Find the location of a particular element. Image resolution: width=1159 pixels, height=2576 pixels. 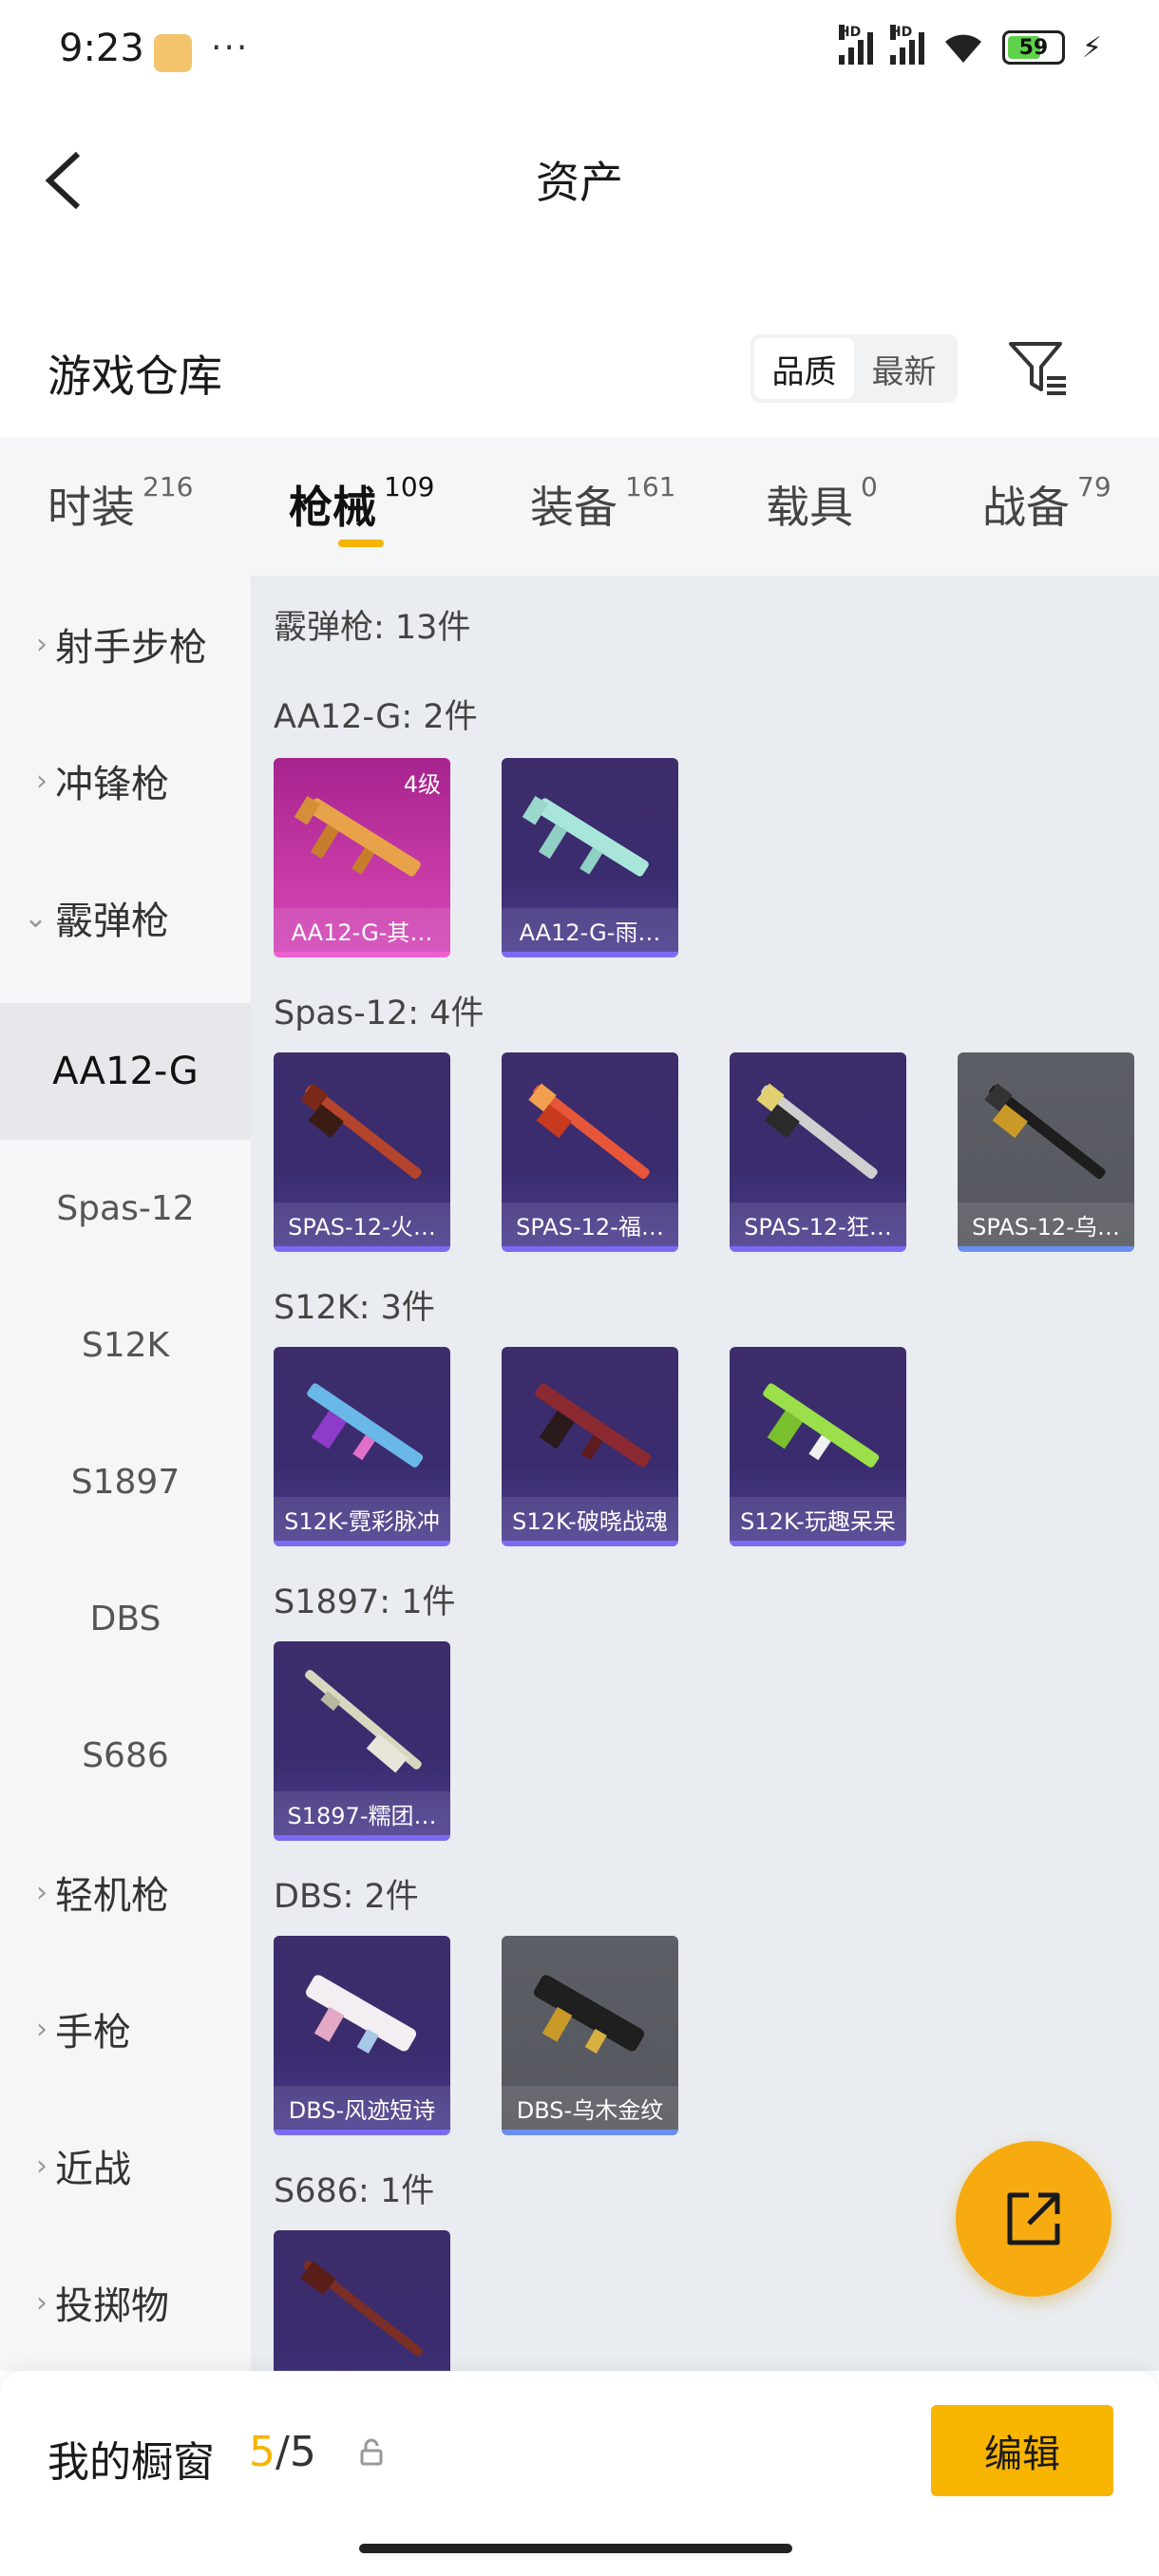

weapon-card: DBS-乌木金纹 is located at coordinates (590, 2035).